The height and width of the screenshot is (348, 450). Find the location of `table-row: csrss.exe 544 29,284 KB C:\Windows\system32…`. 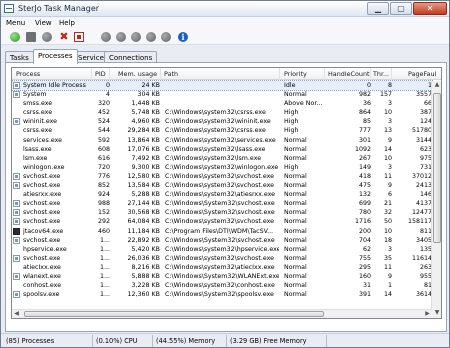

table-row: csrss.exe 544 29,284 KB C:\Windows\system32… is located at coordinates (222, 130).